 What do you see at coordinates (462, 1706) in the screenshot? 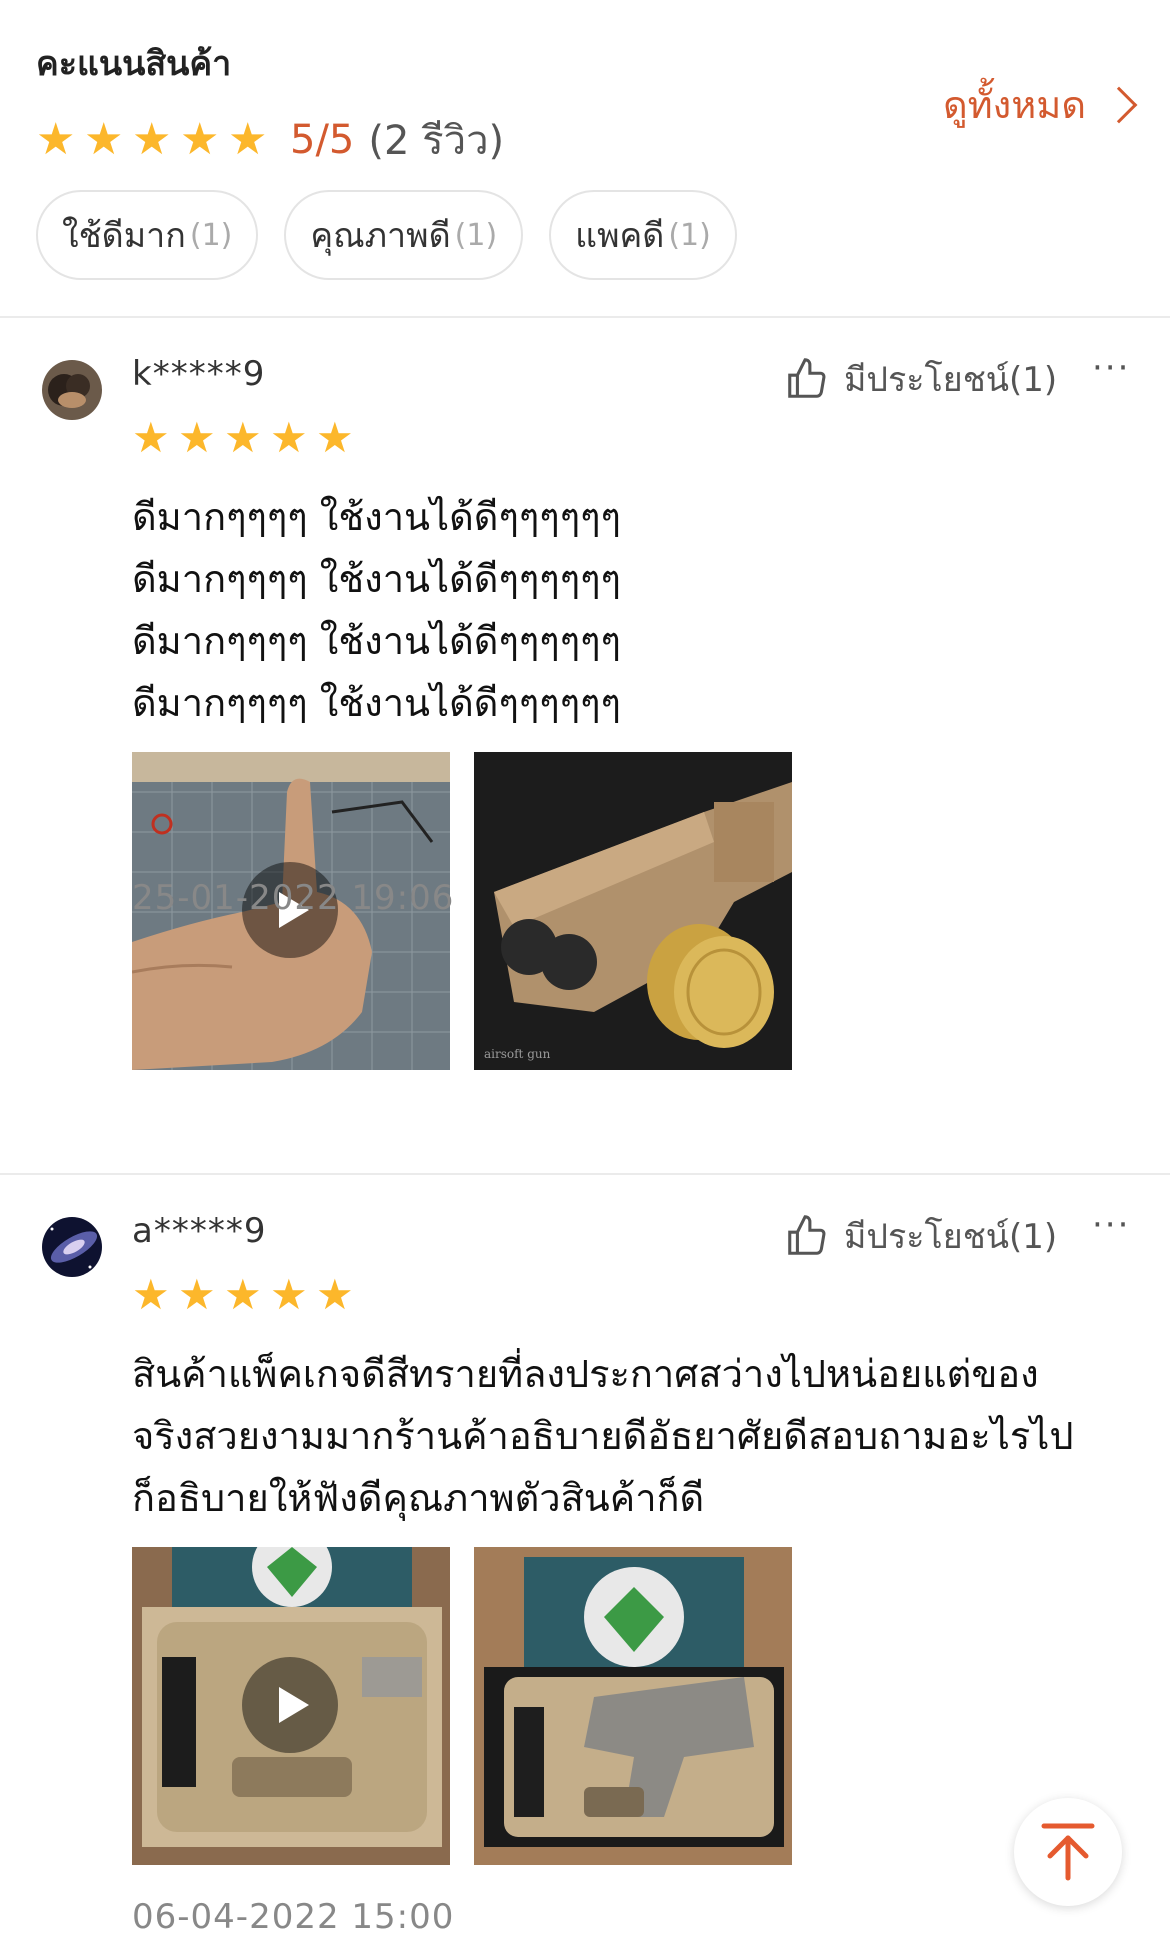
I see `review-media` at bounding box center [462, 1706].